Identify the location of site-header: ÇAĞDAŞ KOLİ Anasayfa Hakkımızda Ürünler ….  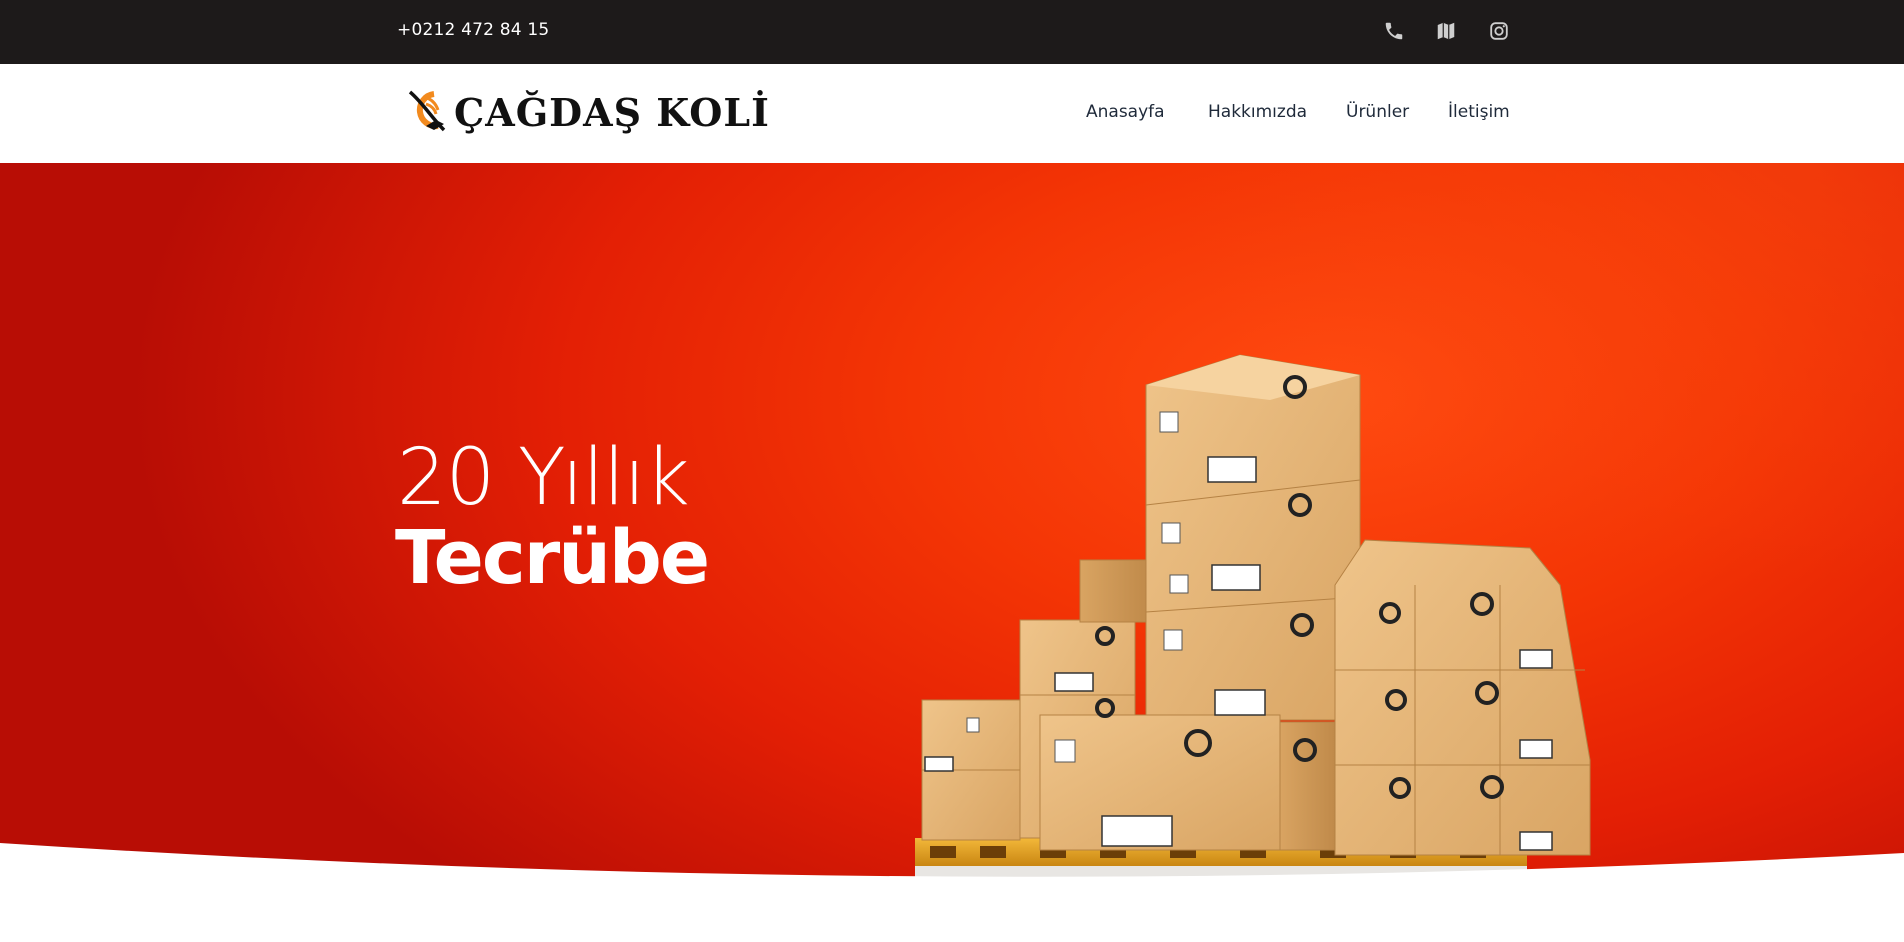
(952, 113).